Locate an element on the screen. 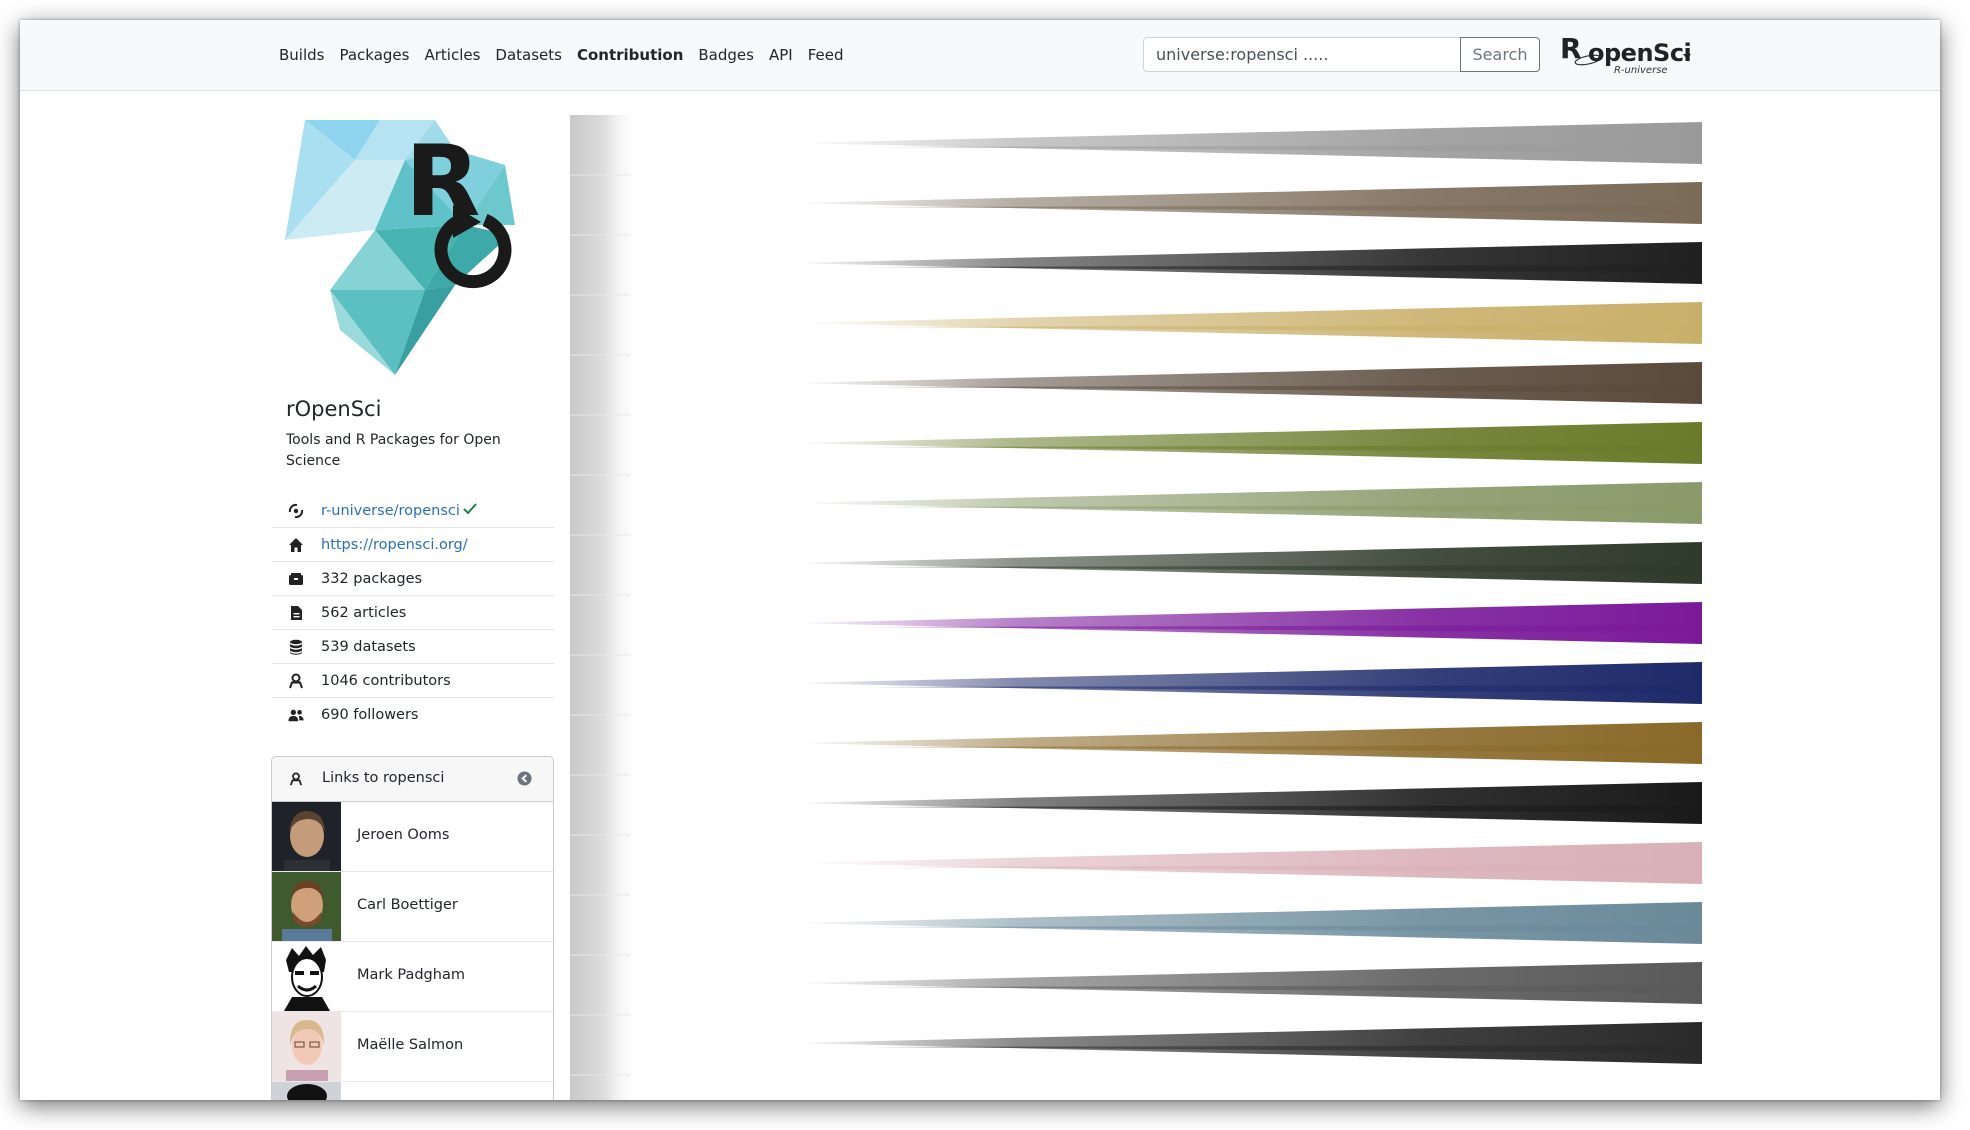 This screenshot has width=1970, height=1130. brand-subtitle: R-universe is located at coordinates (1641, 70).